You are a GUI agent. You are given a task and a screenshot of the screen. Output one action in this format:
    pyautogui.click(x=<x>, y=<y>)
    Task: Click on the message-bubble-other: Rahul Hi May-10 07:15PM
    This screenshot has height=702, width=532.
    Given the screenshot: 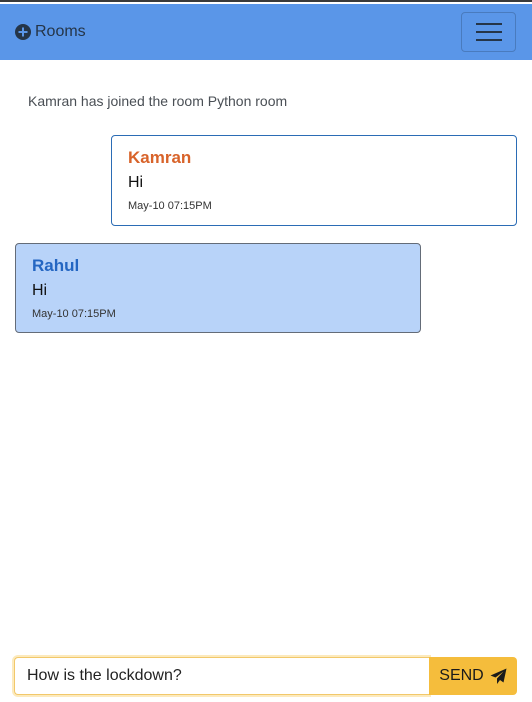 What is the action you would take?
    pyautogui.click(x=218, y=288)
    